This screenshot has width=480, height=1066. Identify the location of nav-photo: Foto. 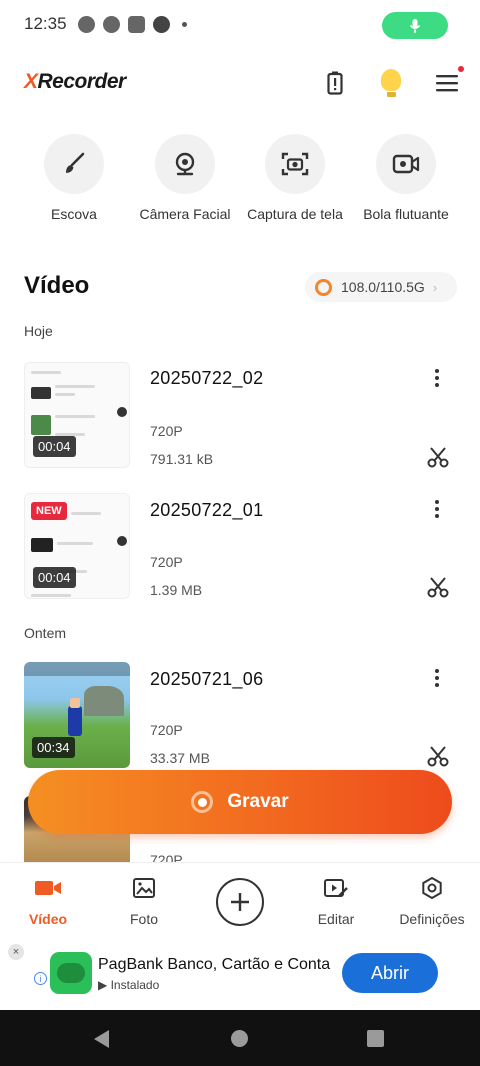
(144, 901).